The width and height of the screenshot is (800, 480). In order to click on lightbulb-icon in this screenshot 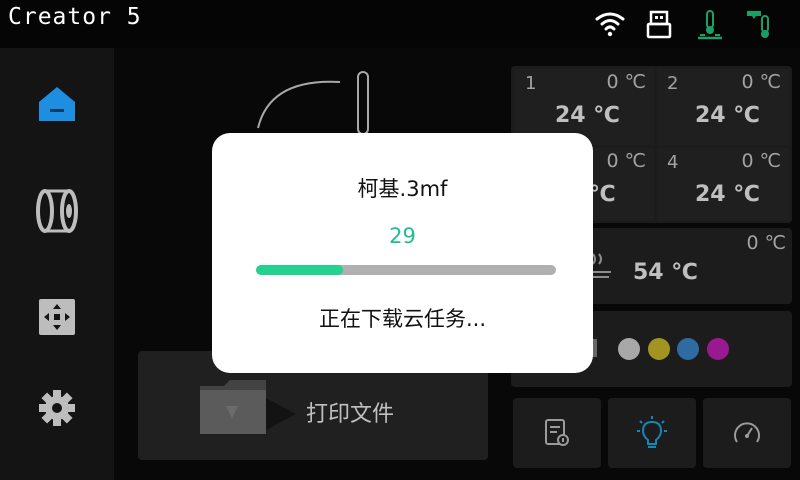, I will do `click(652, 432)`.